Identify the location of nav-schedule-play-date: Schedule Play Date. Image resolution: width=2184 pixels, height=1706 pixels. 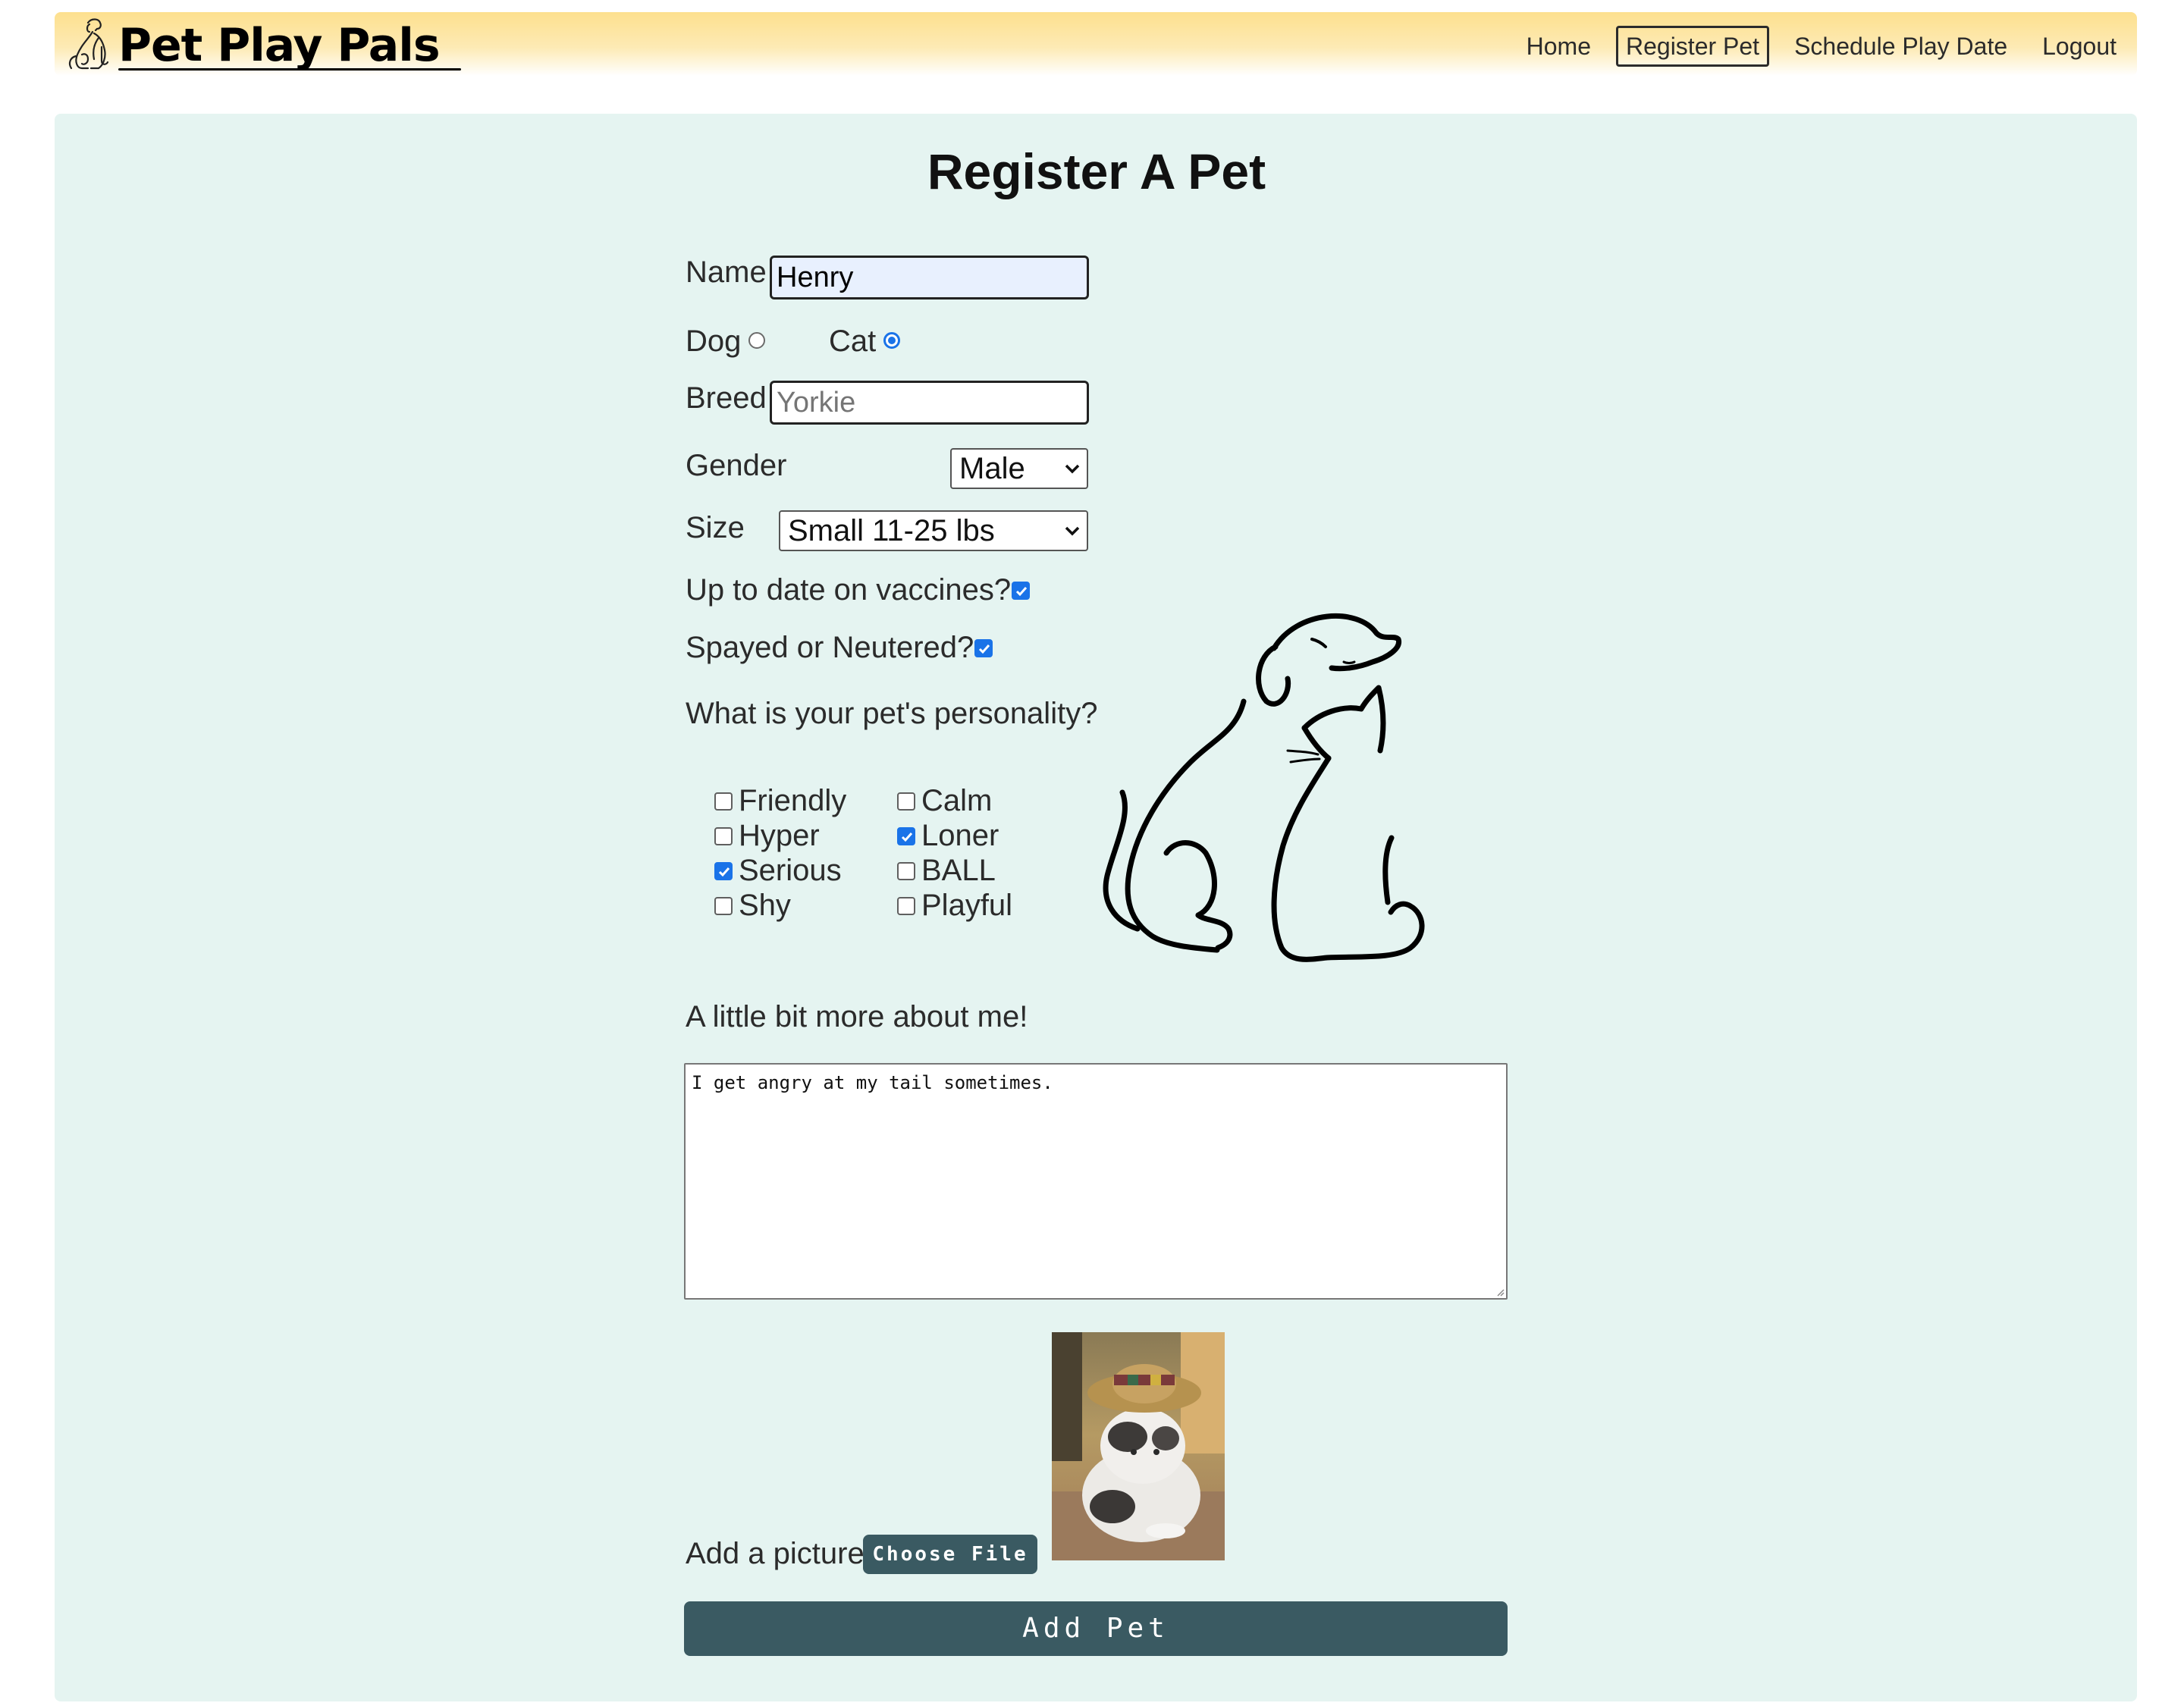
(1900, 46).